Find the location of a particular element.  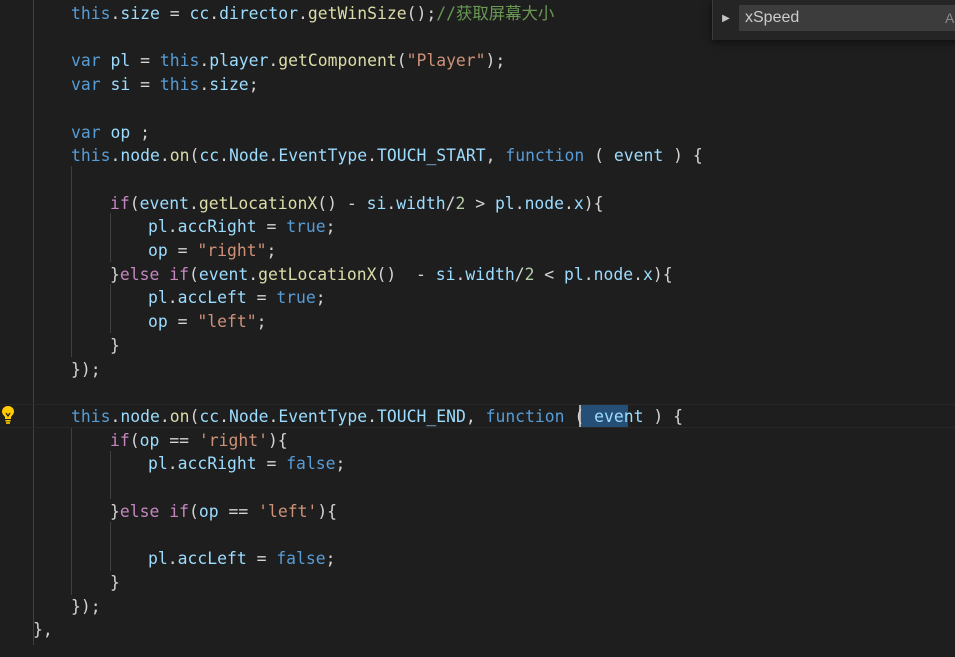

code-token: 'right' is located at coordinates (233, 440).